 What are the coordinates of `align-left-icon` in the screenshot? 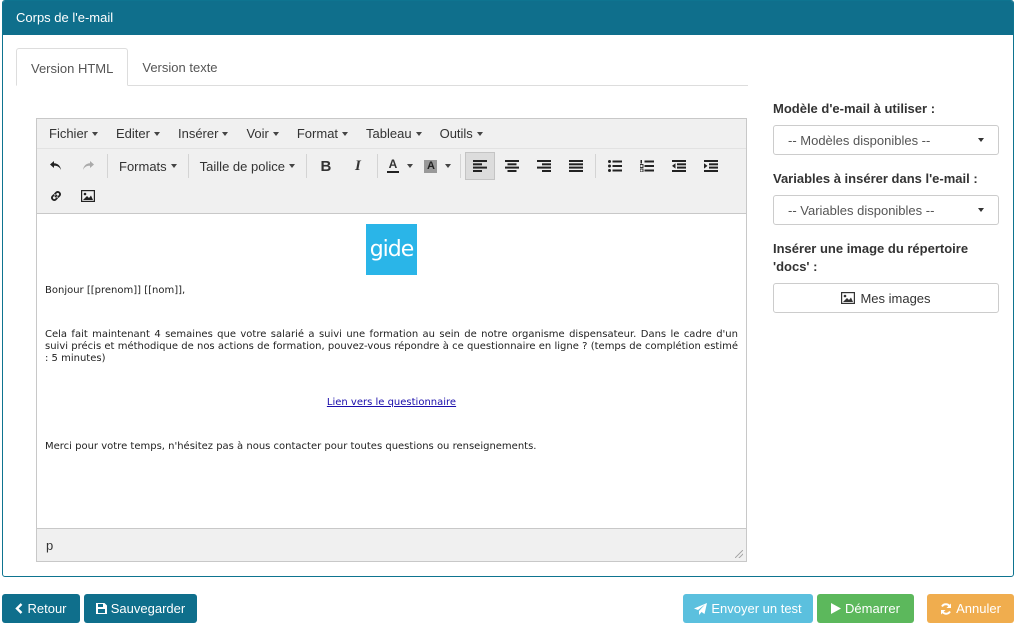 It's located at (479, 166).